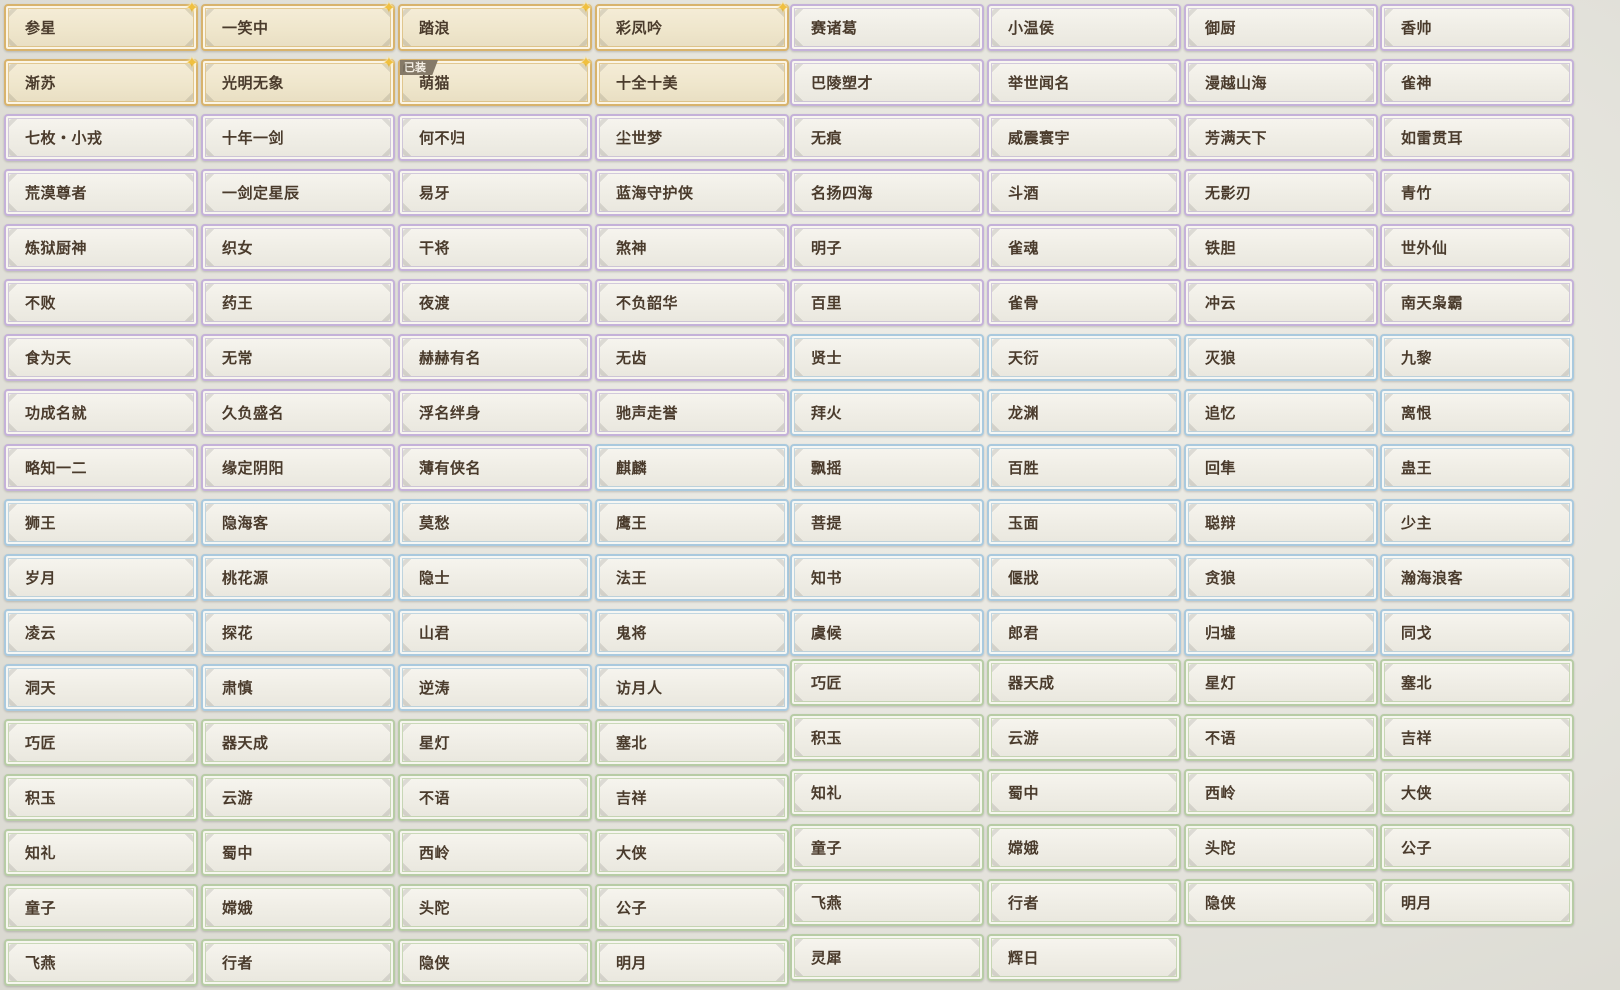  What do you see at coordinates (101, 412) in the screenshot?
I see `title-tile: 功成名就` at bounding box center [101, 412].